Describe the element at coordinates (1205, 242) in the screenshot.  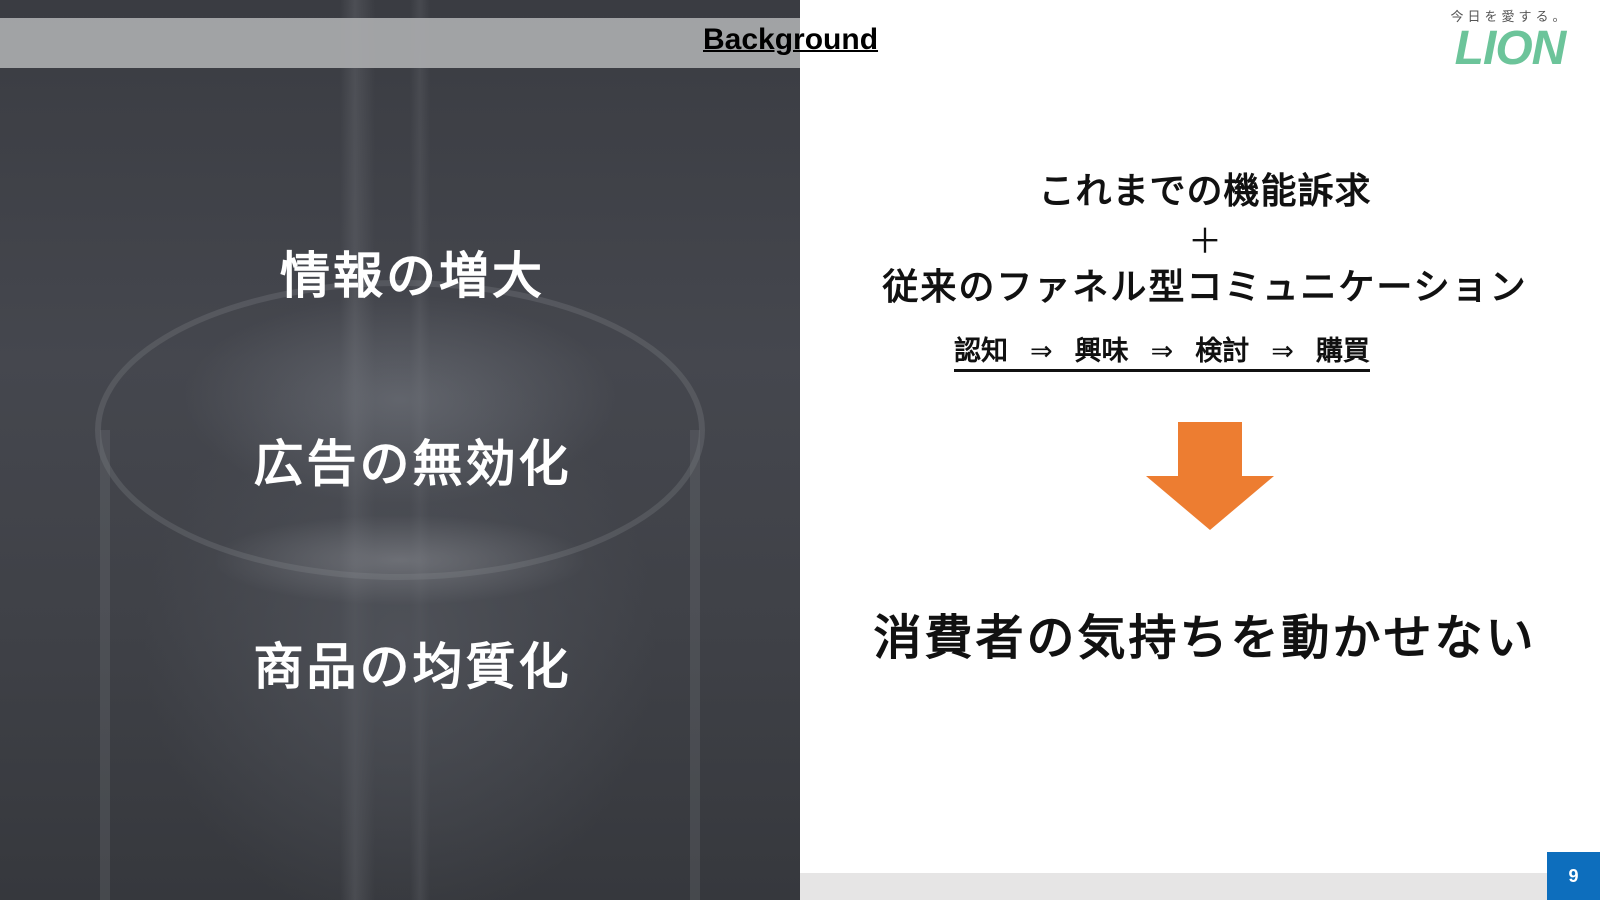
I see `plus-sign: ＋` at that location.